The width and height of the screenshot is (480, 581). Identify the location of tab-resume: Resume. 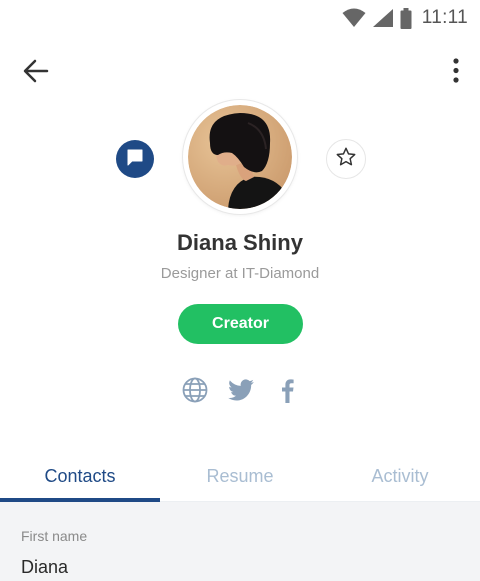
(240, 476).